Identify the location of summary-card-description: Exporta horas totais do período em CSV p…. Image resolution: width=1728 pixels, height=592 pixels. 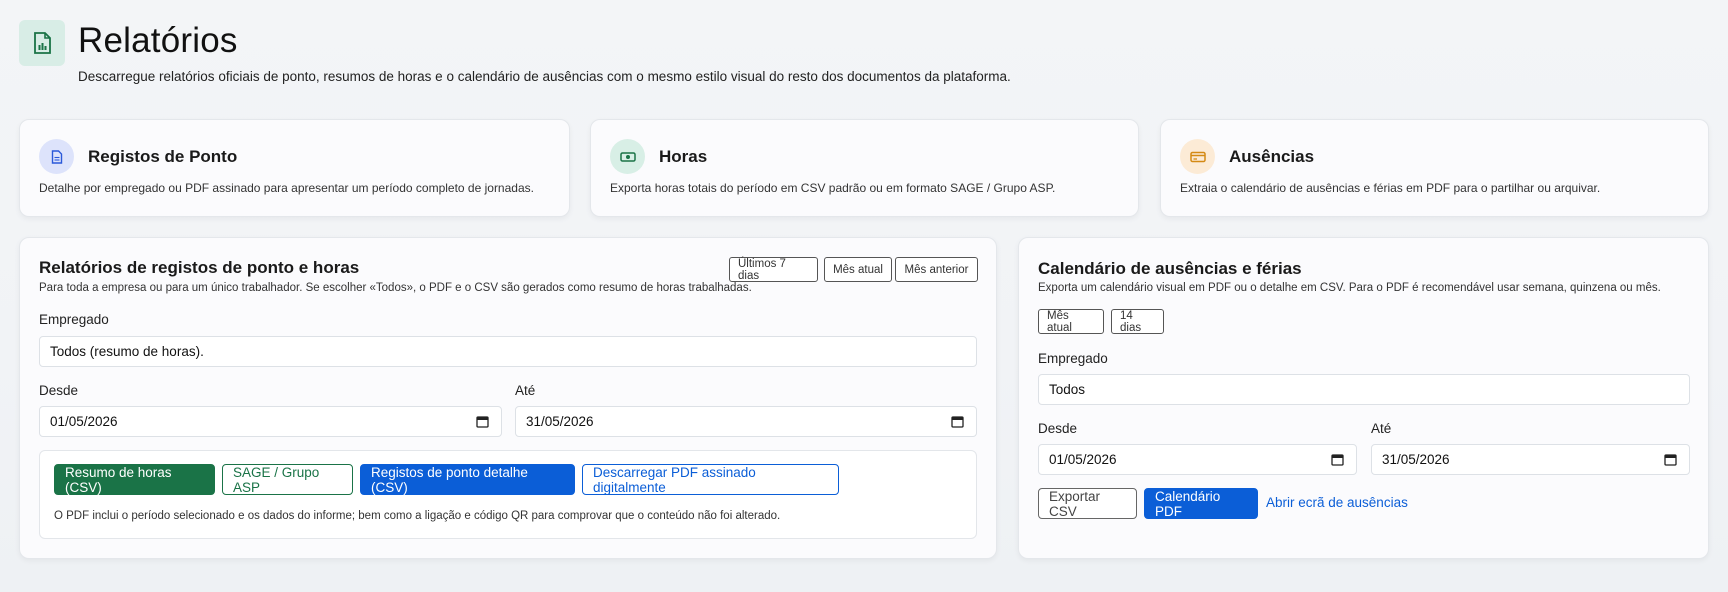
(833, 188).